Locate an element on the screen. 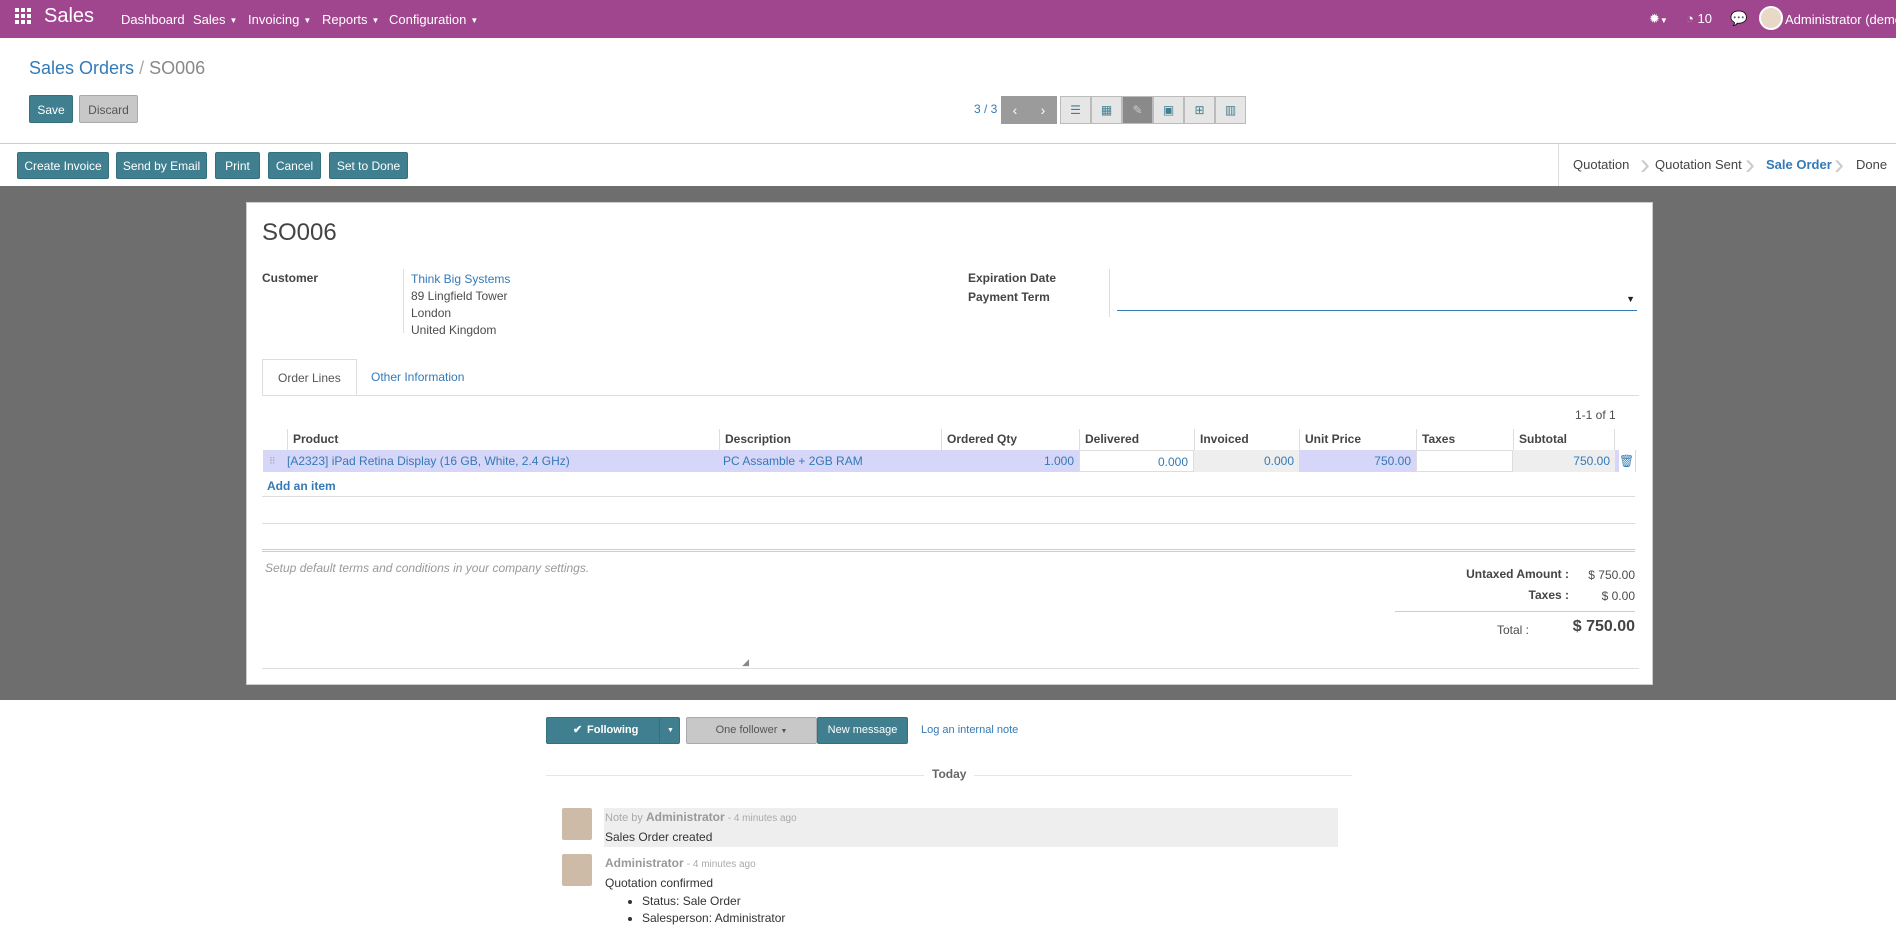  payment-term-select: ▼ is located at coordinates (1377, 301).